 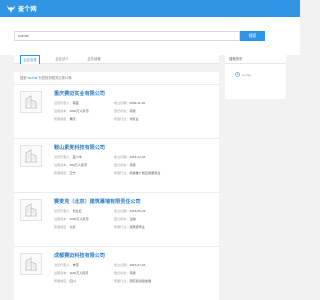 What do you see at coordinates (246, 75) in the screenshot?
I see `history-item-label: suzhai` at bounding box center [246, 75].